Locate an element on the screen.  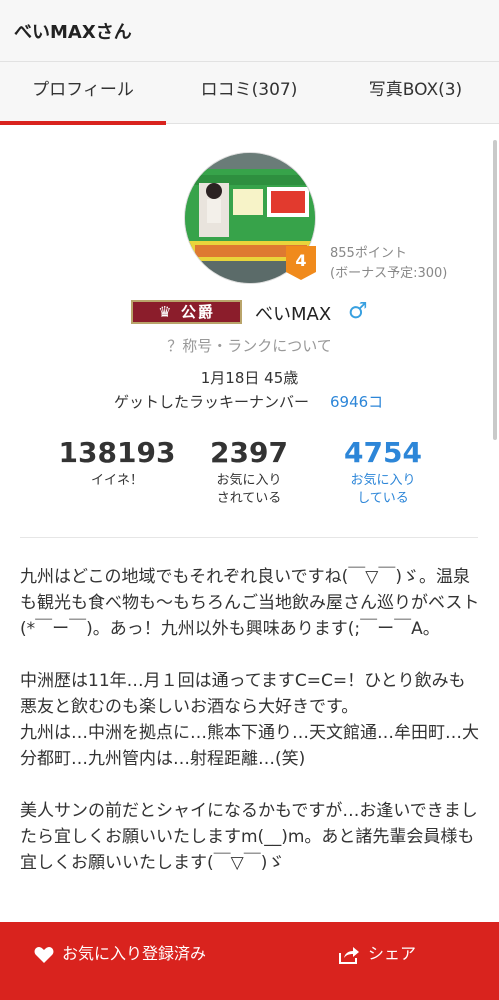
divider is located at coordinates (249, 537).